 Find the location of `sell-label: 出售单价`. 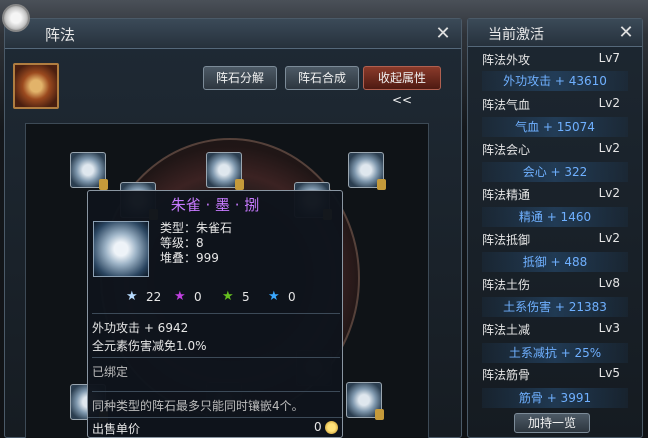

sell-label: 出售单价 is located at coordinates (116, 429).